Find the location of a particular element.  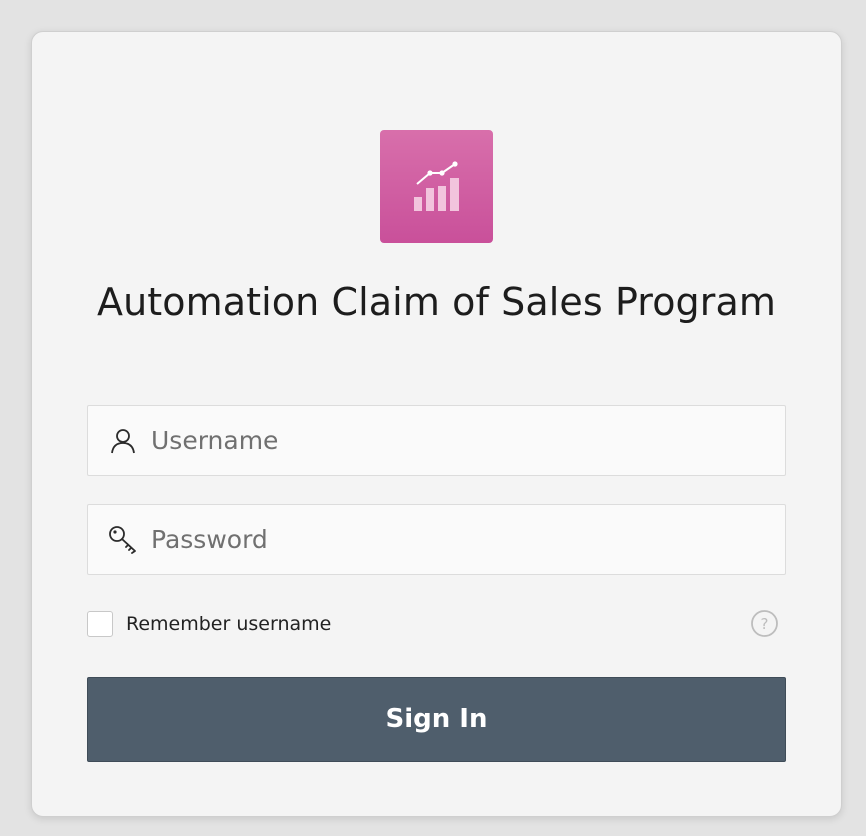

password-field is located at coordinates (436, 539).